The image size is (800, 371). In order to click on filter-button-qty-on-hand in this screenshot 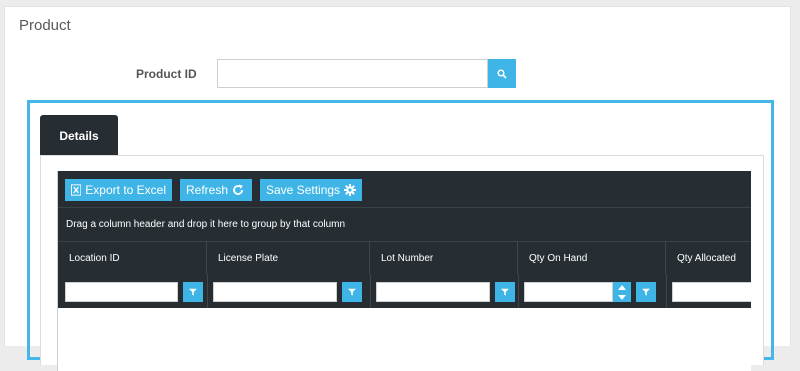, I will do `click(646, 292)`.